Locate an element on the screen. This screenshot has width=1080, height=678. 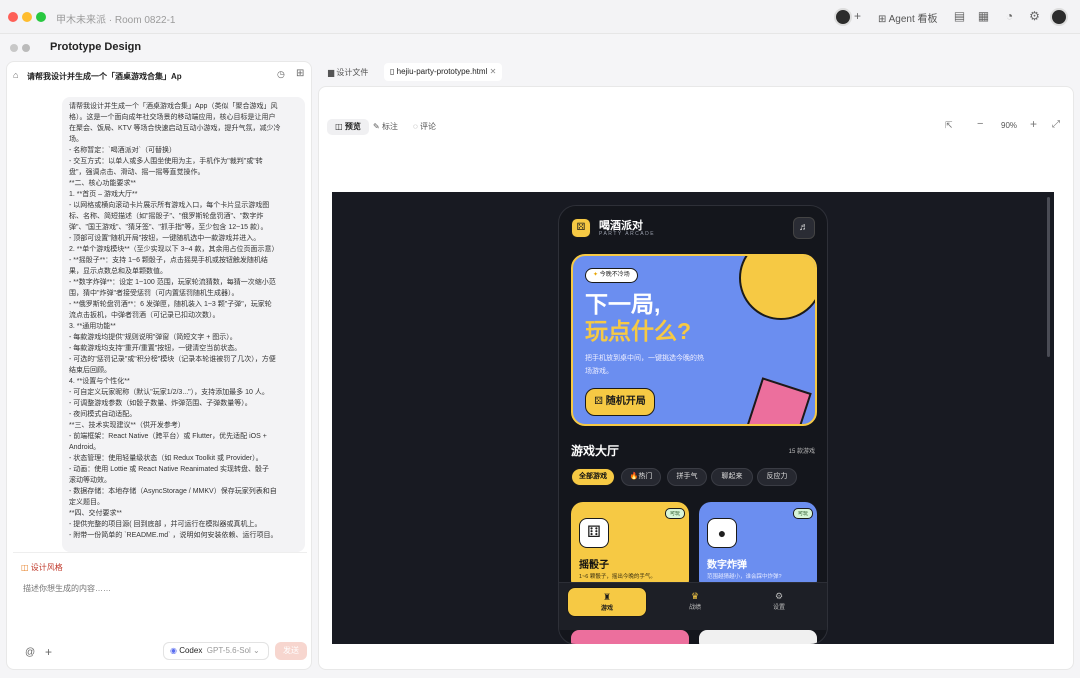
chip-chat: 聊起来 is located at coordinates (732, 477).